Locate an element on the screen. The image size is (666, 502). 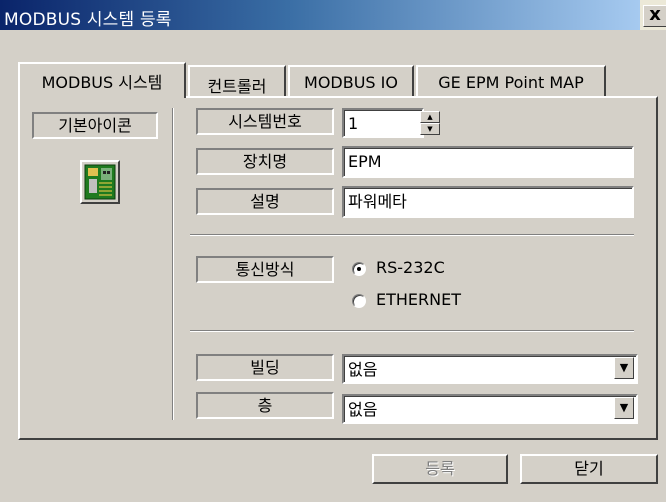
spin-down-icon: ▼ is located at coordinates (430, 129).